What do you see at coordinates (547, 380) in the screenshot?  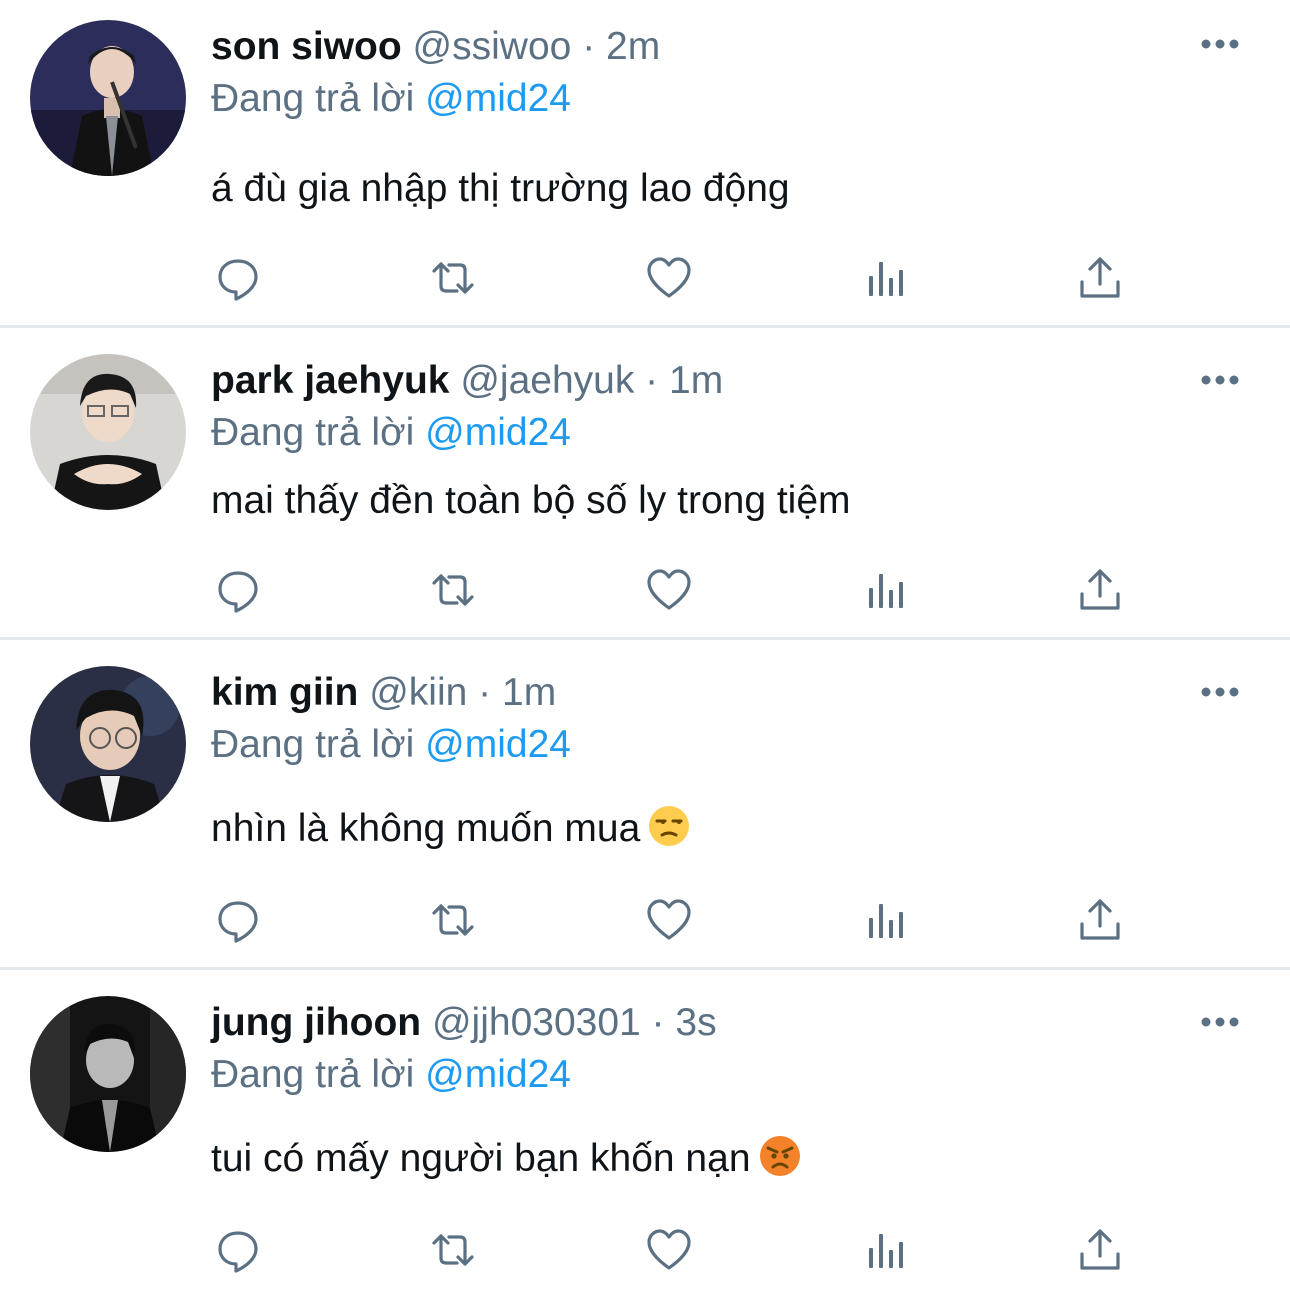 I see `user-handle: @jaehyuk` at bounding box center [547, 380].